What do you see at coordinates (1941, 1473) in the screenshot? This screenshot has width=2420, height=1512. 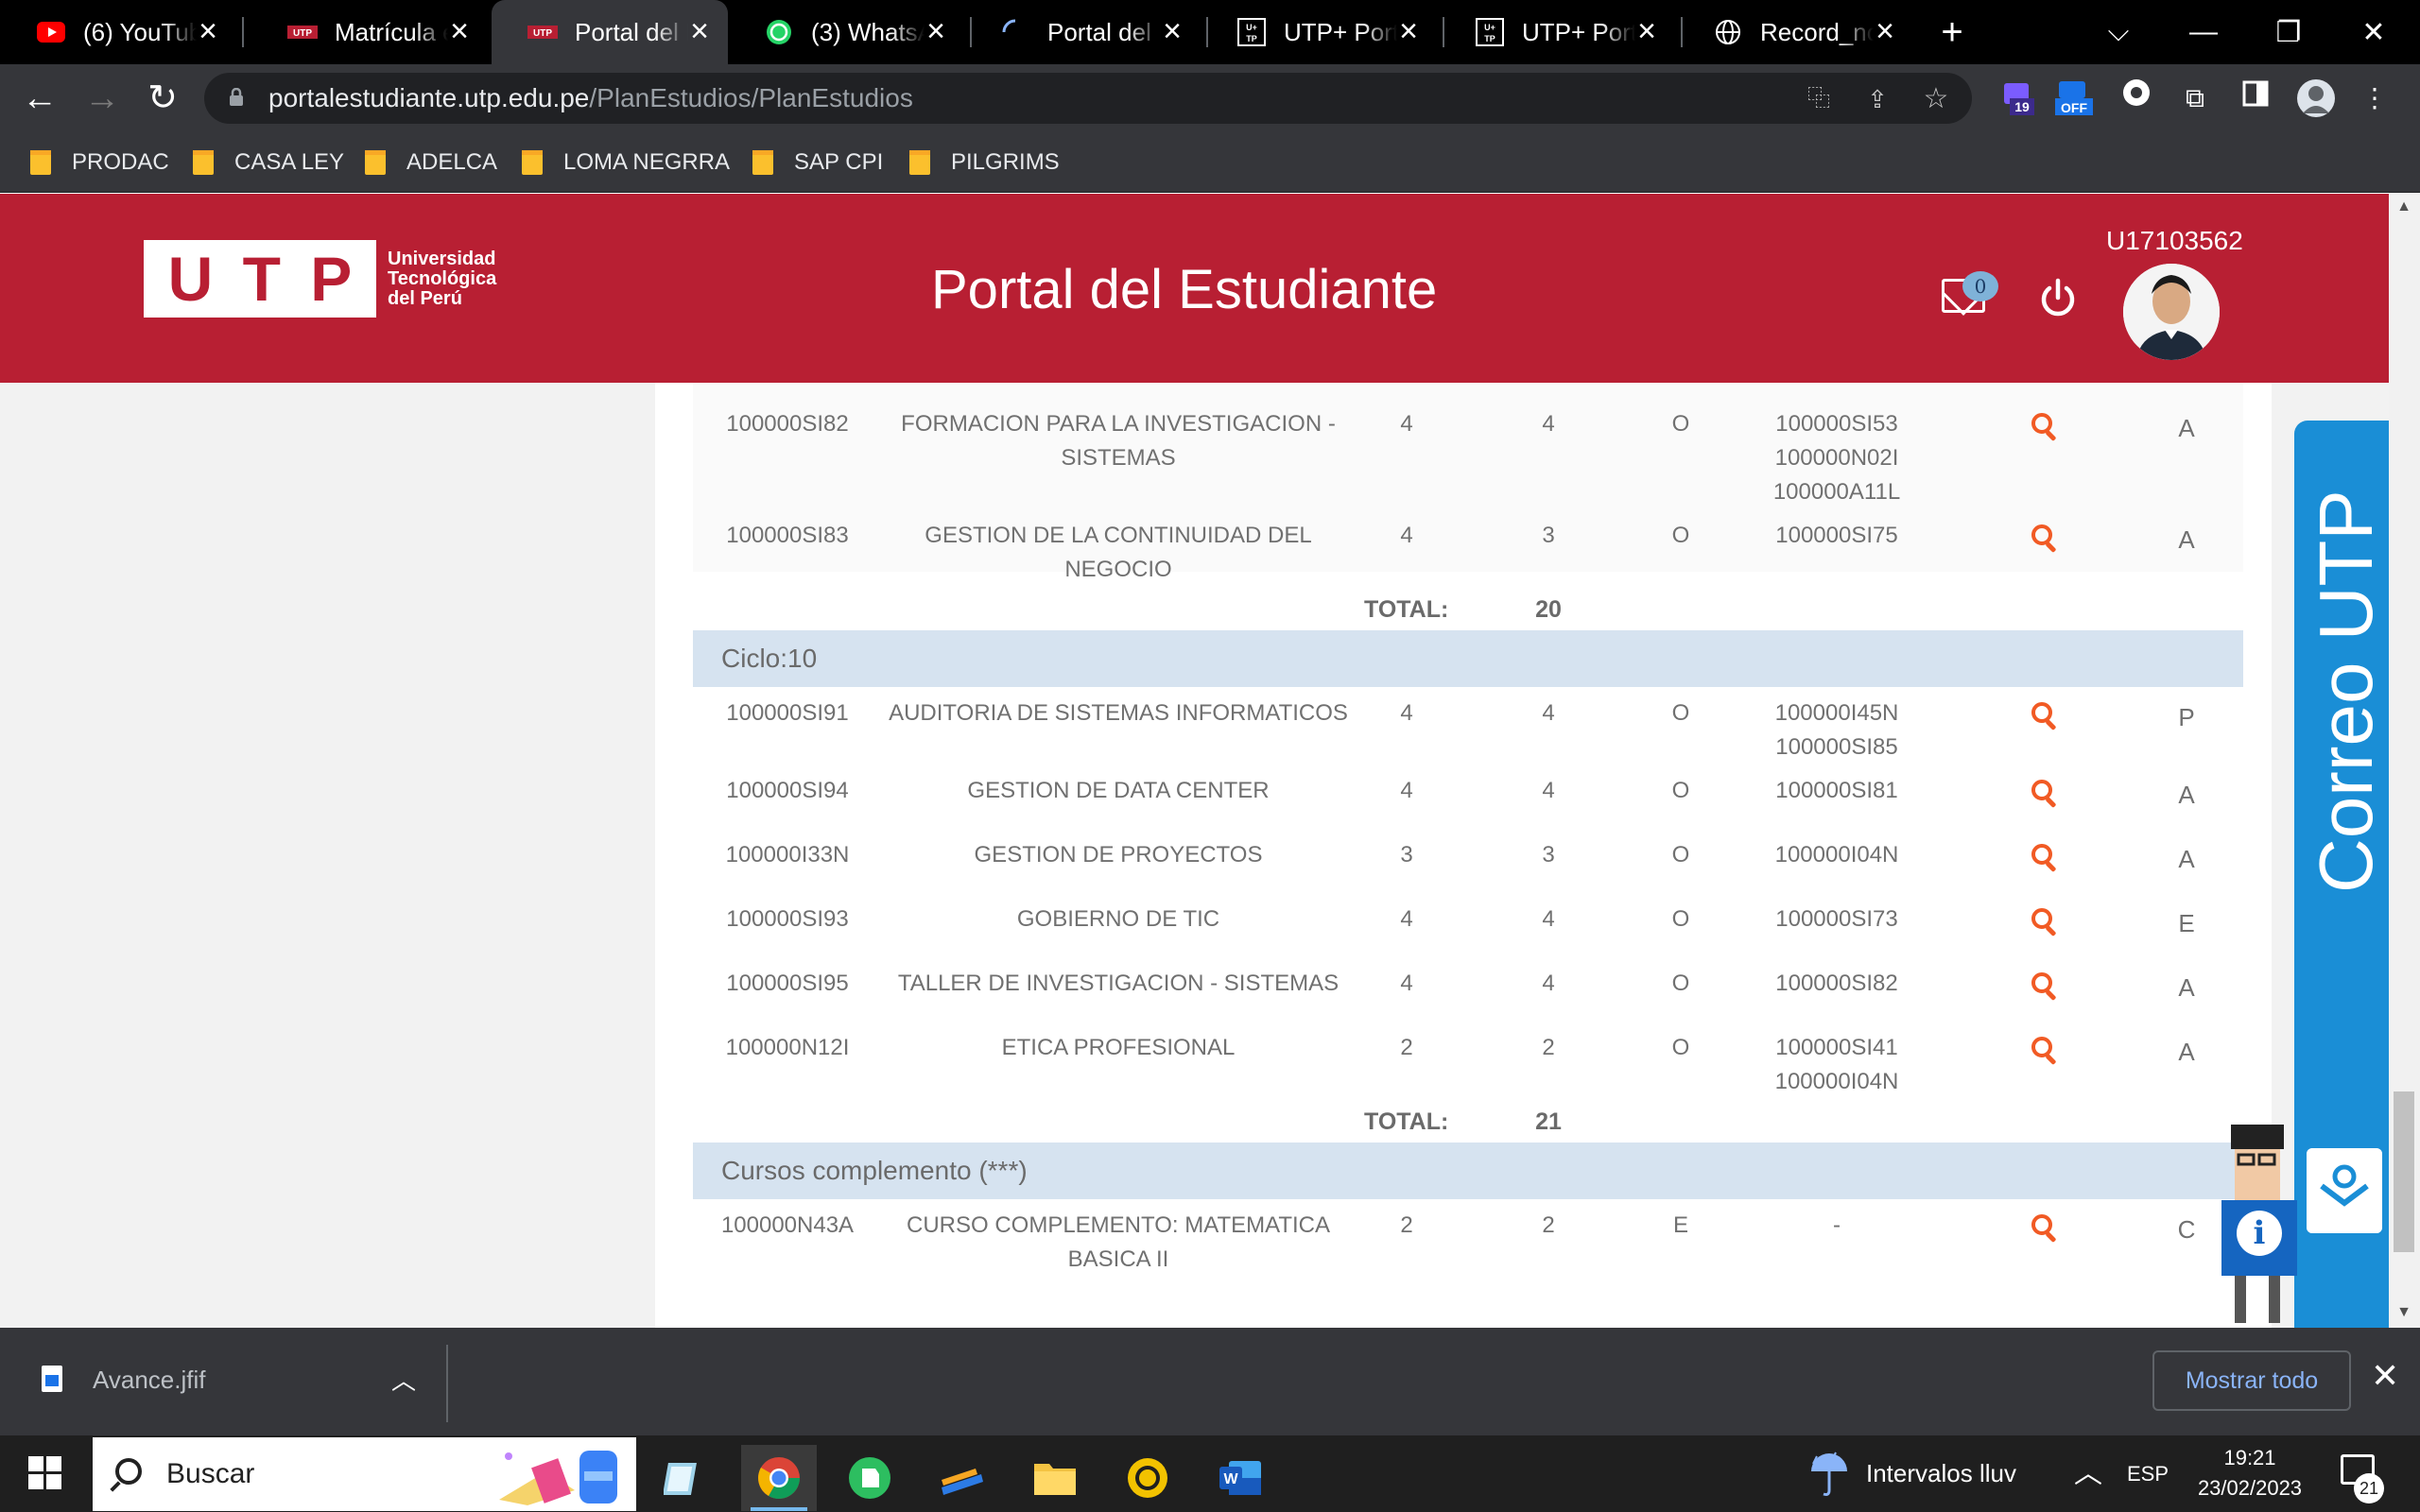 I see `weather-text: Intervalos lluv` at bounding box center [1941, 1473].